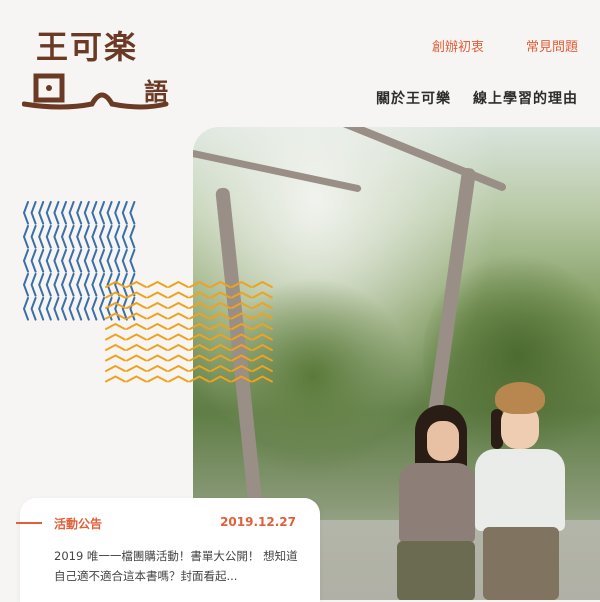 The image size is (600, 602). What do you see at coordinates (96, 67) in the screenshot?
I see `brand-logo: 王可楽 語` at bounding box center [96, 67].